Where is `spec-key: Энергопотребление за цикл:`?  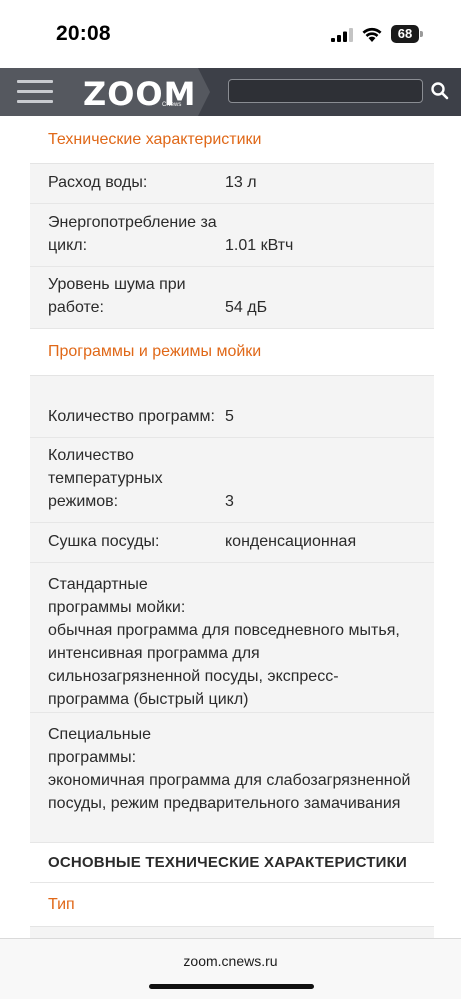
spec-key: Энергопотребление за цикл: is located at coordinates (132, 234).